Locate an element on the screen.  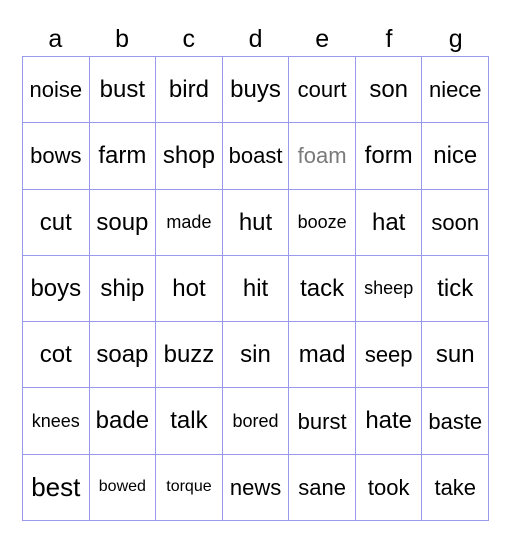
bingo-cell-f1: son is located at coordinates (389, 90).